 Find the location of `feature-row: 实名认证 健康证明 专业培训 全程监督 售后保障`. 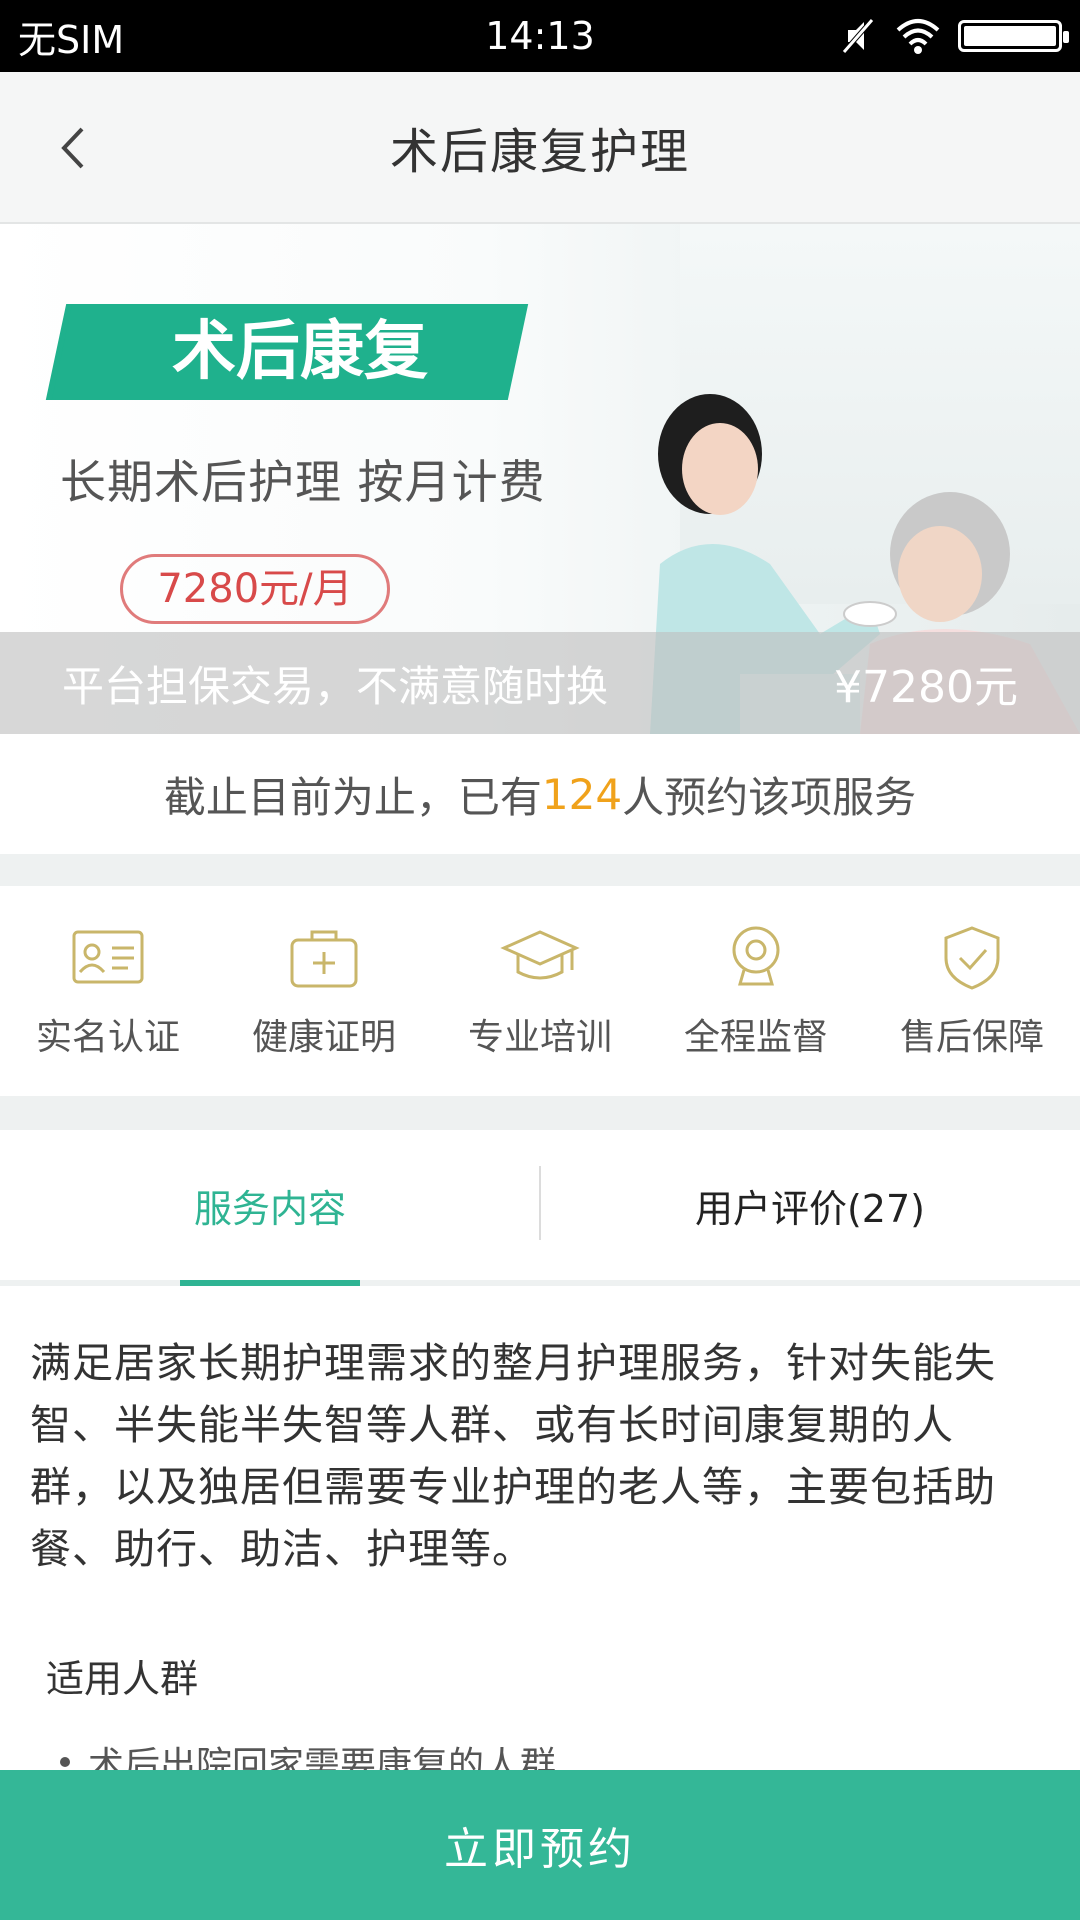

feature-row: 实名认证 健康证明 专业培训 全程监督 售后保障 is located at coordinates (540, 991).